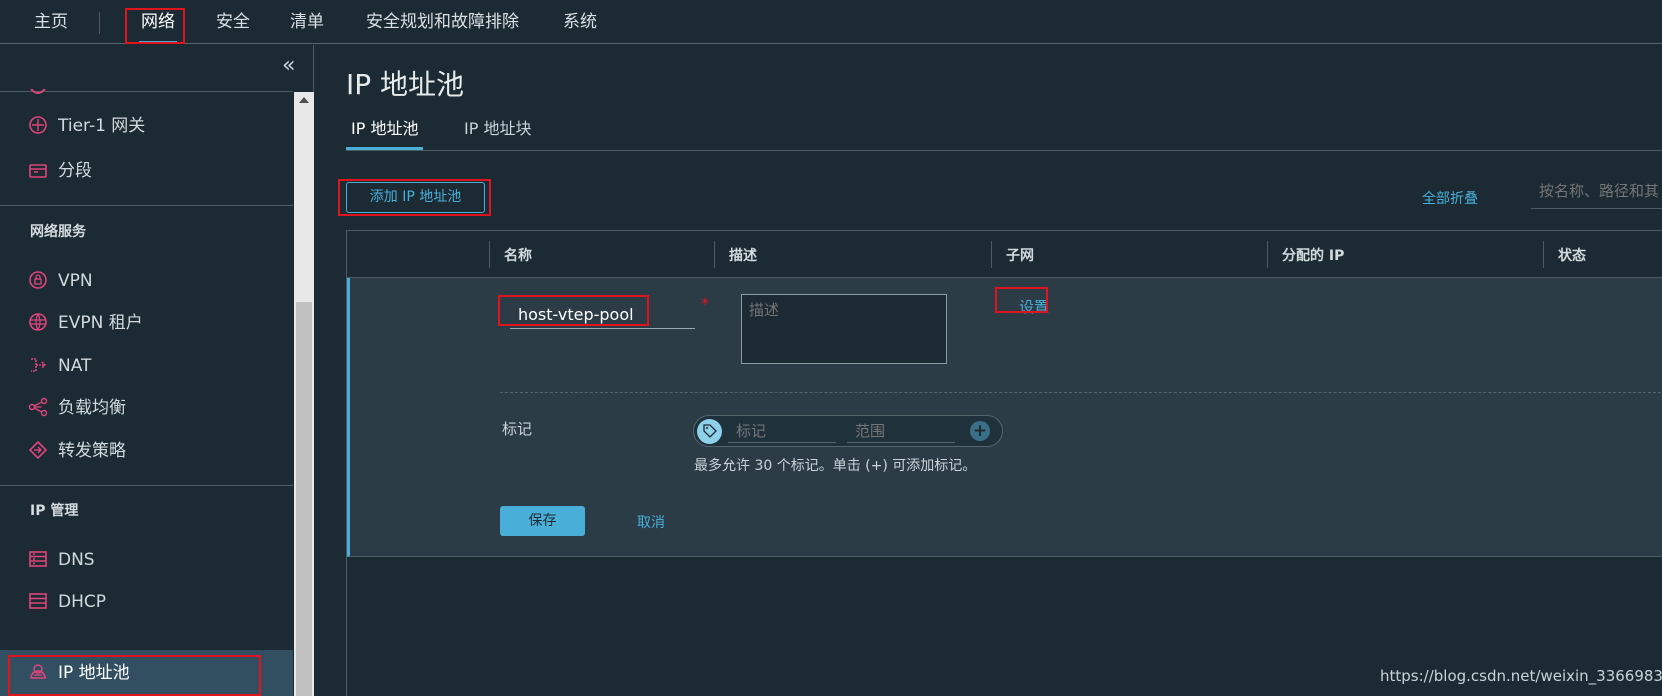  What do you see at coordinates (651, 522) in the screenshot?
I see `cancel-button: 取消` at bounding box center [651, 522].